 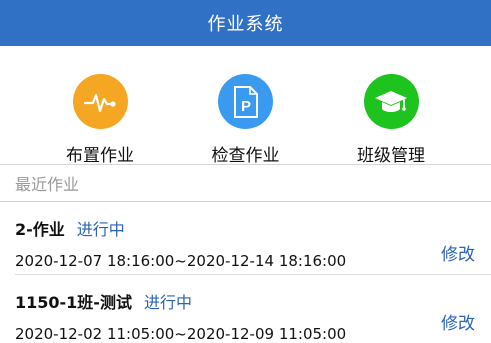 What do you see at coordinates (391, 101) in the screenshot?
I see `graduation-cap-icon` at bounding box center [391, 101].